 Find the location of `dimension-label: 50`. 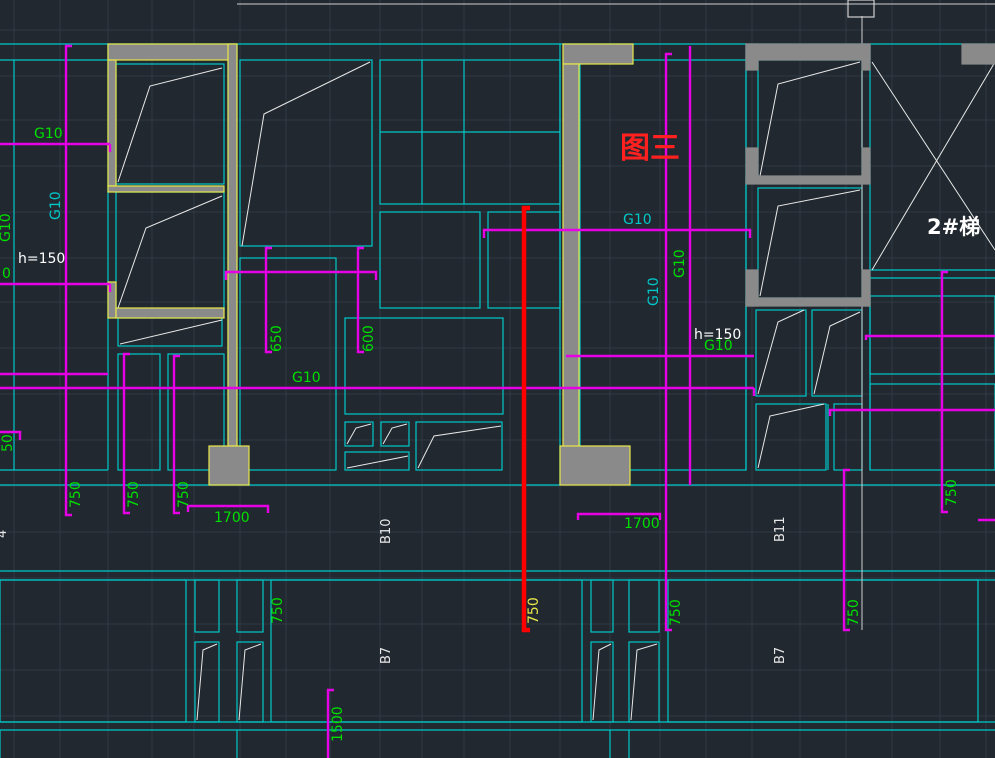

dimension-label: 50 is located at coordinates (8, 443).